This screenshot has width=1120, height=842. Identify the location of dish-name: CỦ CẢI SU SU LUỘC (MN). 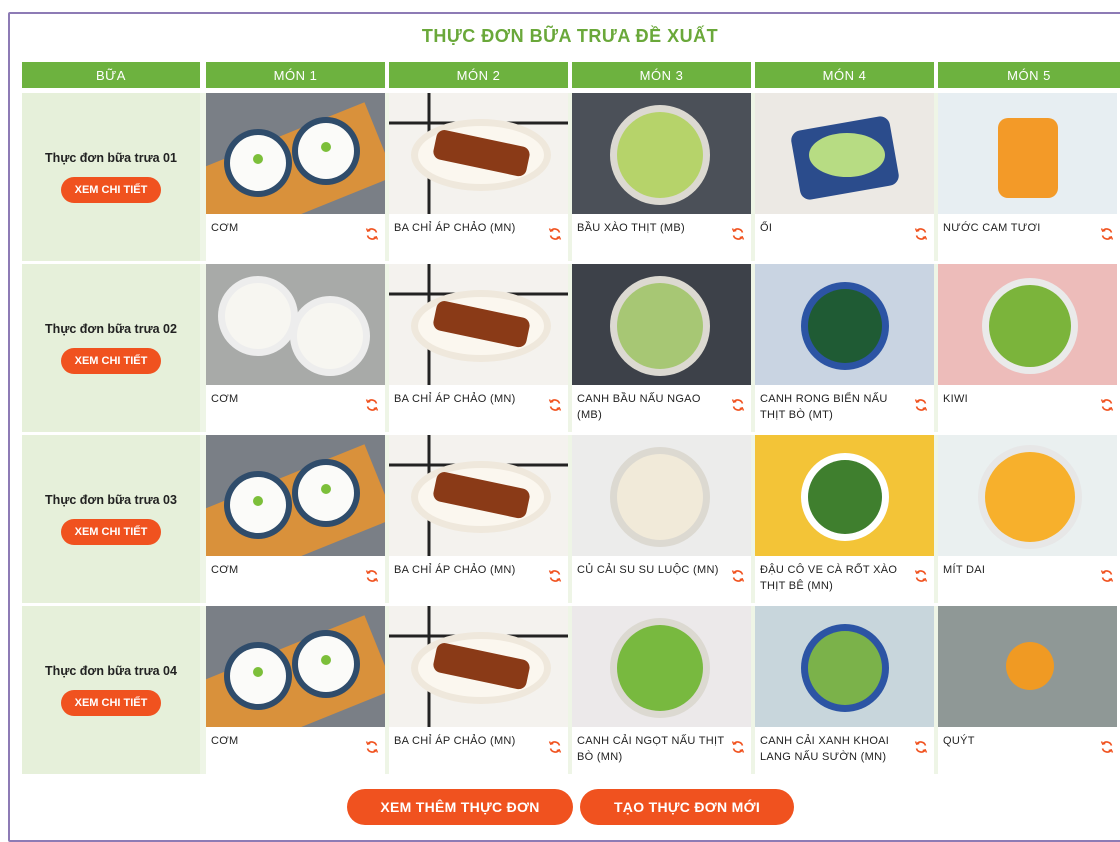
(648, 570).